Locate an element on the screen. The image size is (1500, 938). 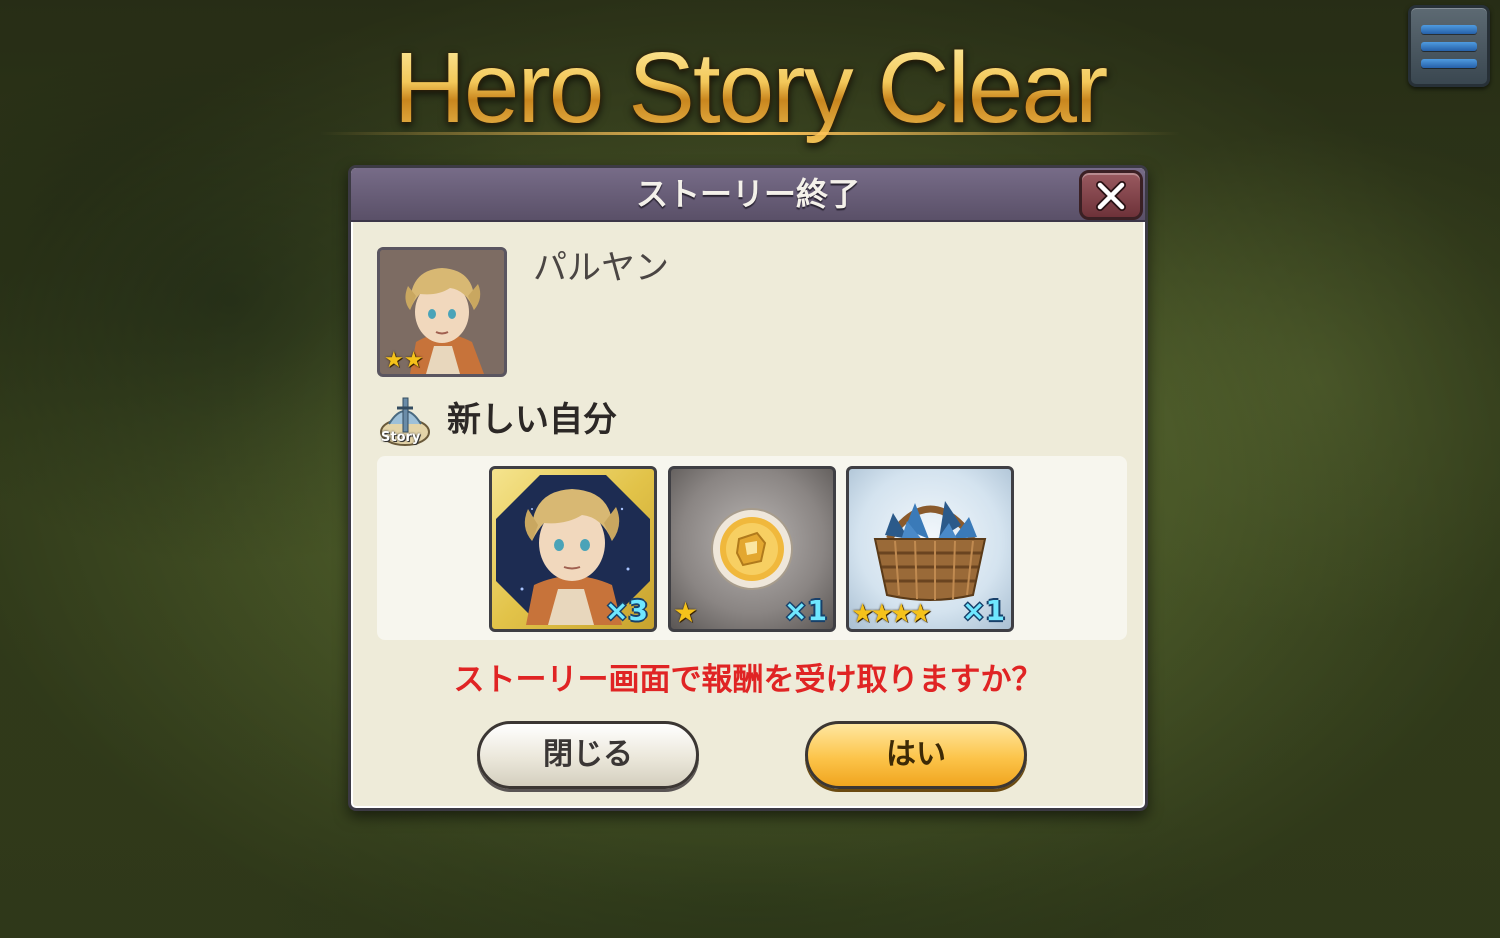
dialog-header: ストーリー終了 is located at coordinates (748, 195).